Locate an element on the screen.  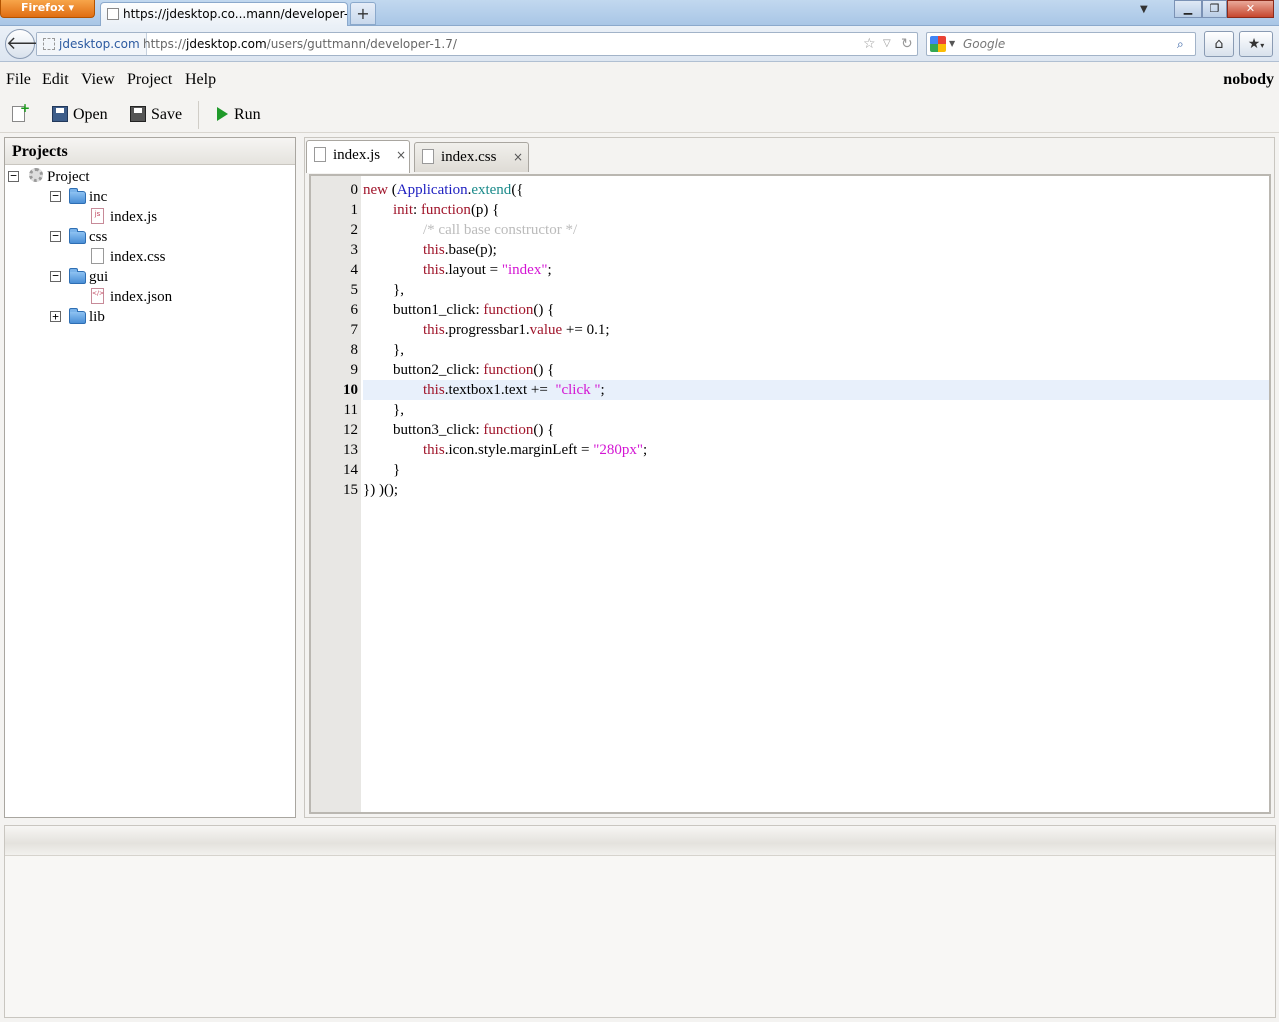
code-line: /* call base constructor */ is located at coordinates (816, 230).